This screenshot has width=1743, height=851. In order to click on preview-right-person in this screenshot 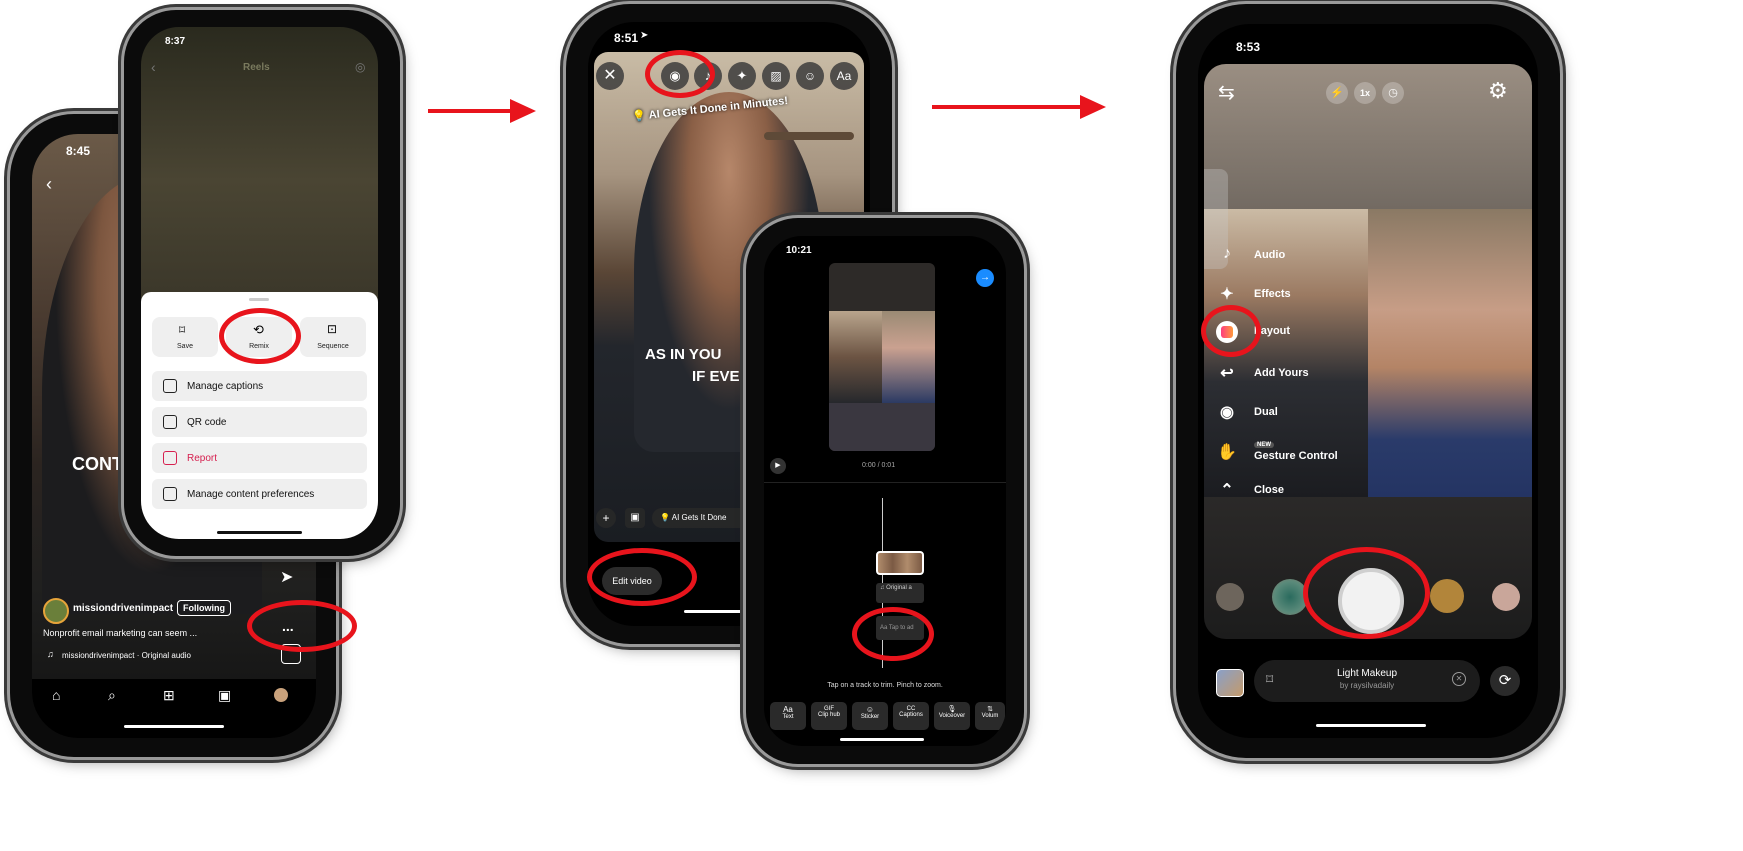, I will do `click(908, 357)`.